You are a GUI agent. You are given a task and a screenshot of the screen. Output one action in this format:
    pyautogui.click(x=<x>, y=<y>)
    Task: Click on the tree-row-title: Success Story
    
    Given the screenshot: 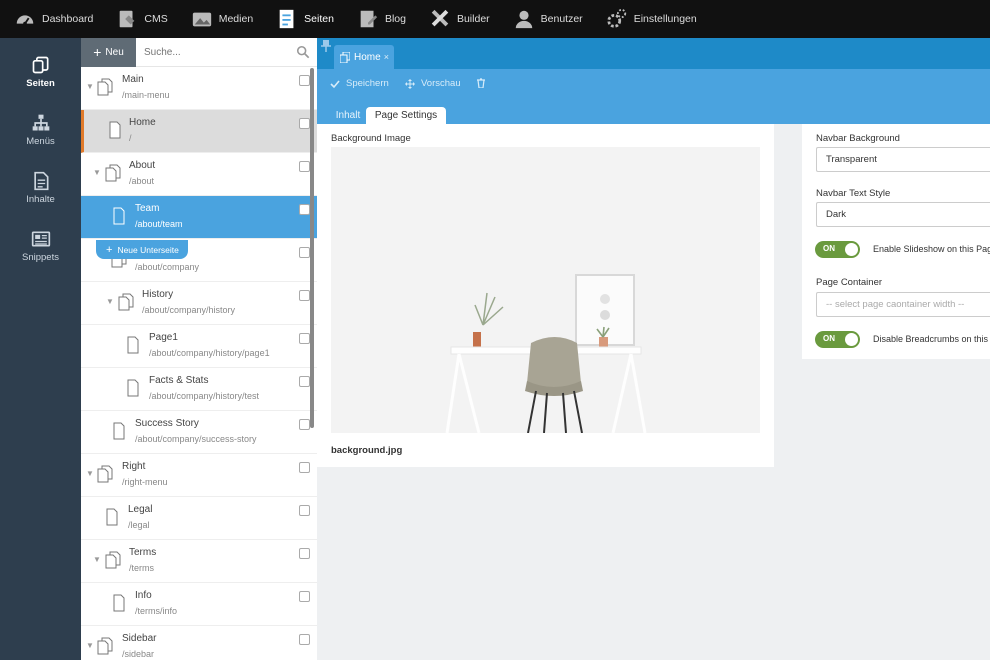 What is the action you would take?
    pyautogui.click(x=167, y=423)
    